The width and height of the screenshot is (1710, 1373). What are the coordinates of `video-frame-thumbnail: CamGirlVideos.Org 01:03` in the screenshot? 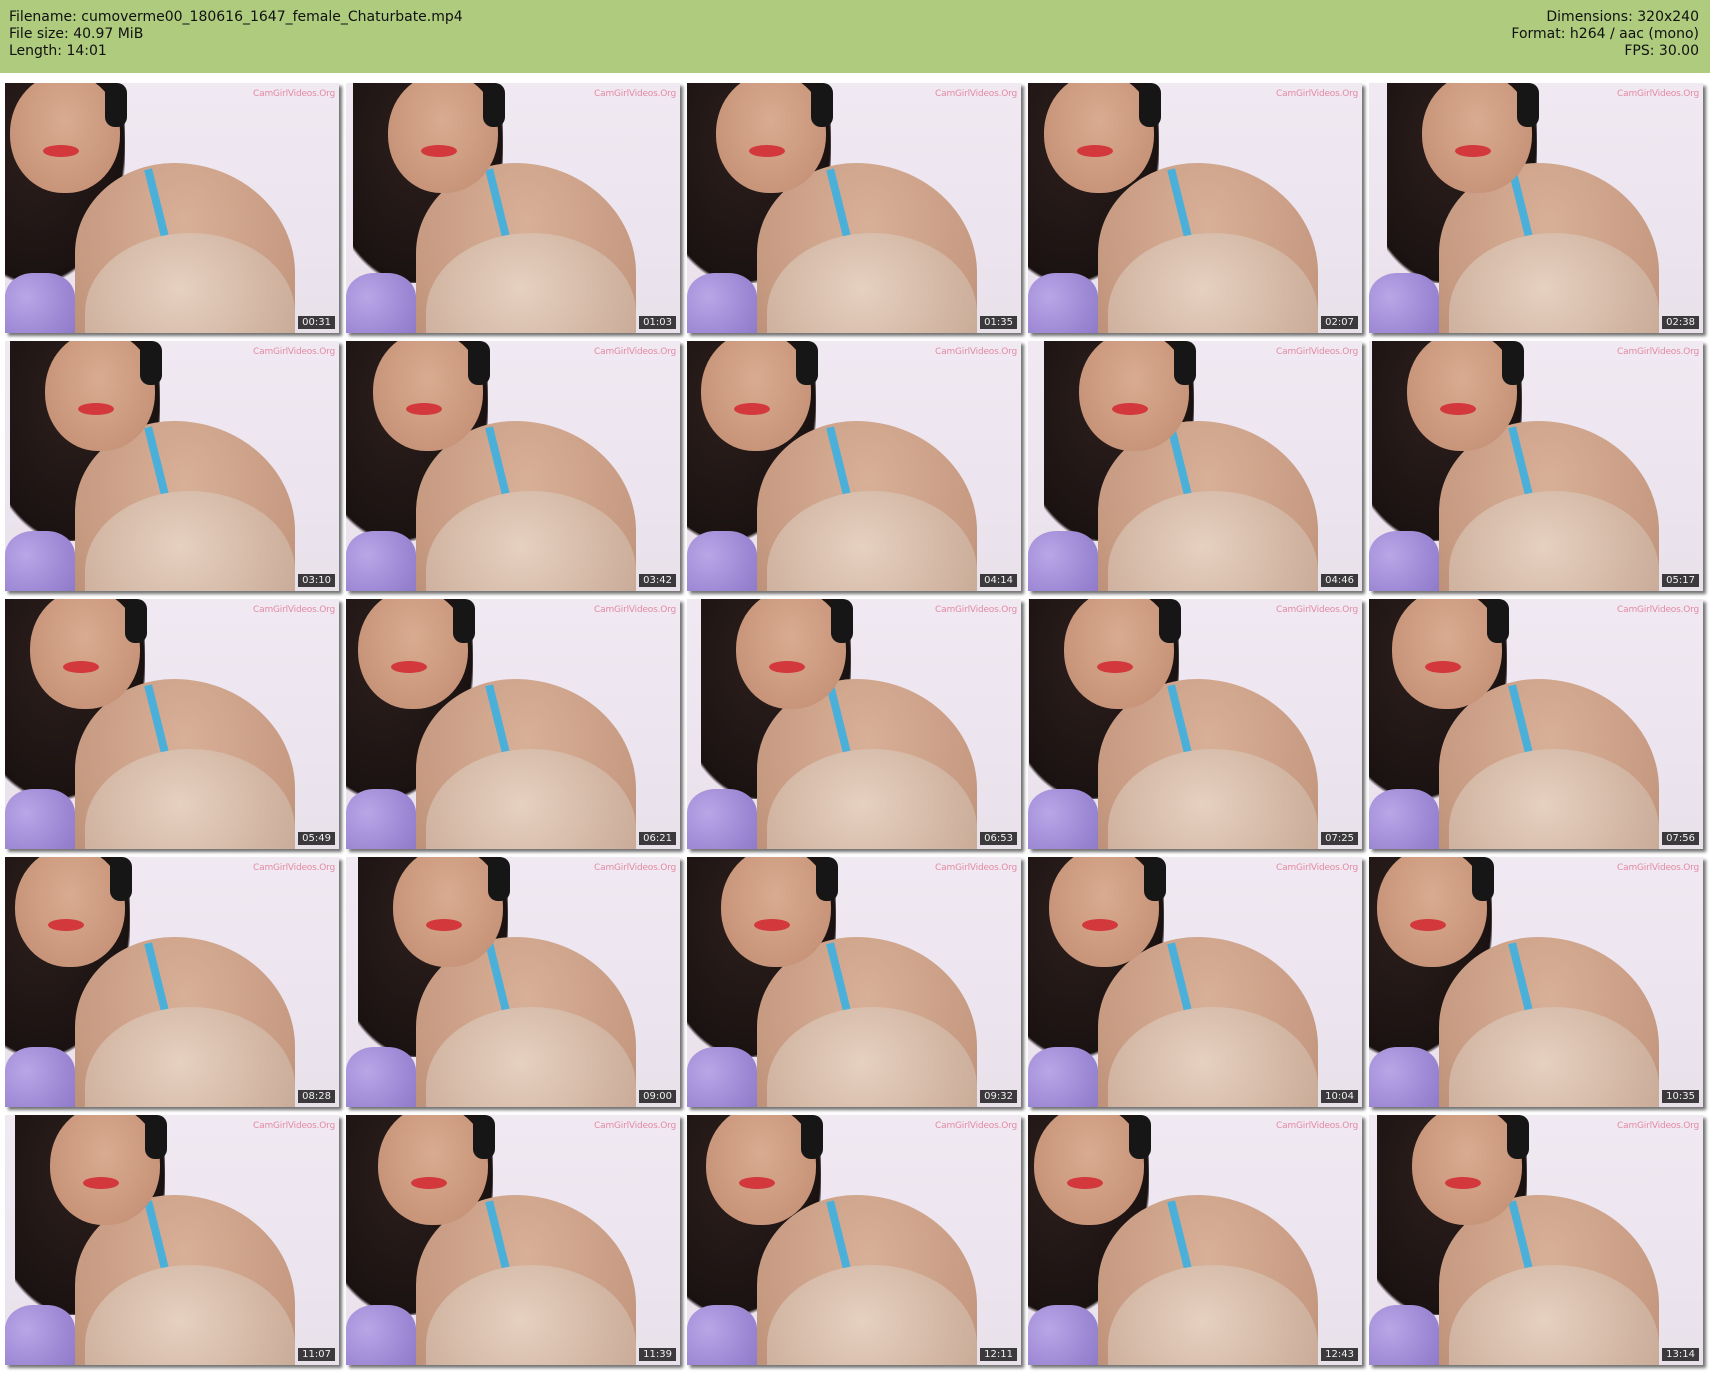 It's located at (513, 208).